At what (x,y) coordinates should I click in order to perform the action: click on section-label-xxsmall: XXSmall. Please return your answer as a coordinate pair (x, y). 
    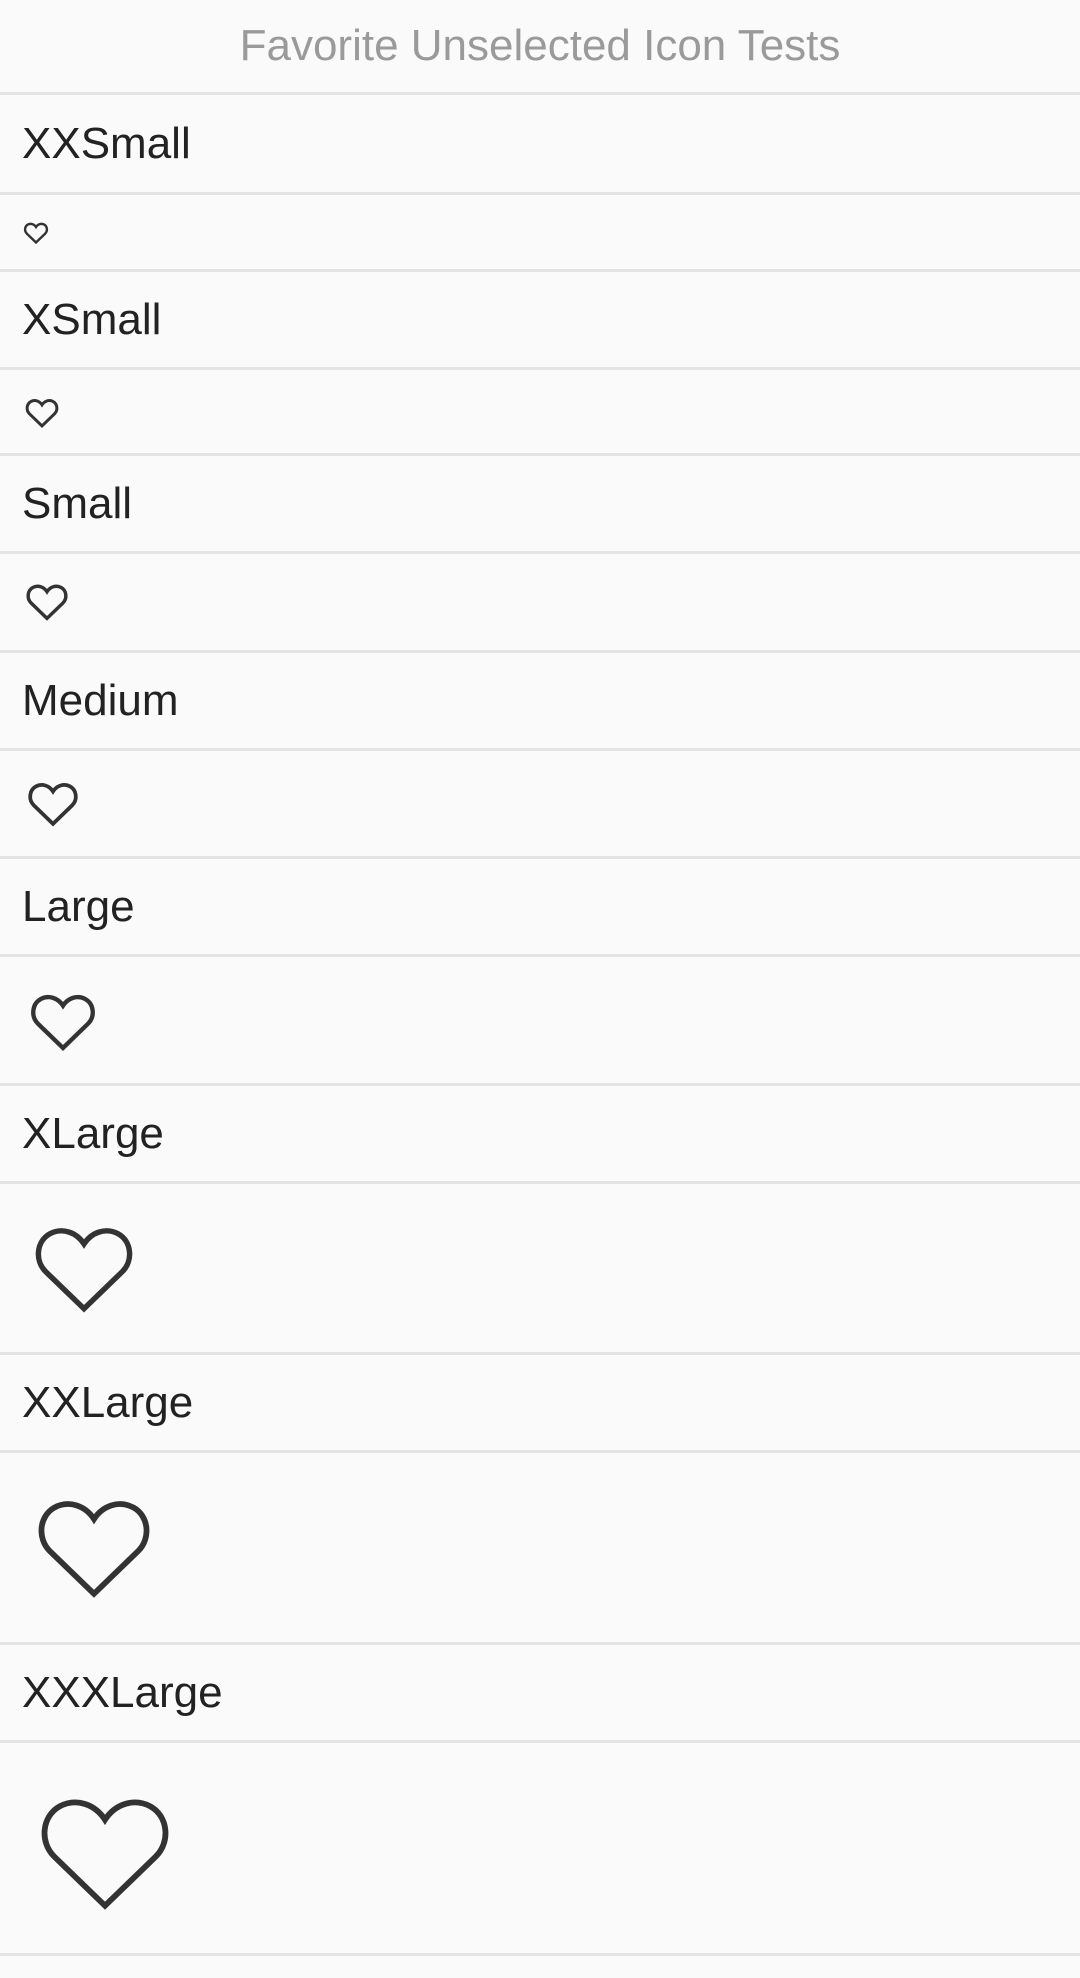
    Looking at the image, I should click on (540, 145).